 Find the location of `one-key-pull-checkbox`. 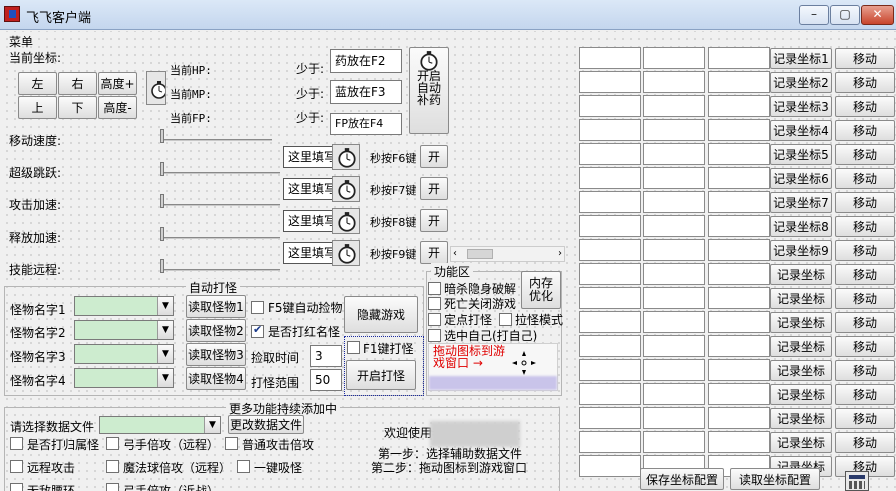

one-key-pull-checkbox is located at coordinates (243, 466).